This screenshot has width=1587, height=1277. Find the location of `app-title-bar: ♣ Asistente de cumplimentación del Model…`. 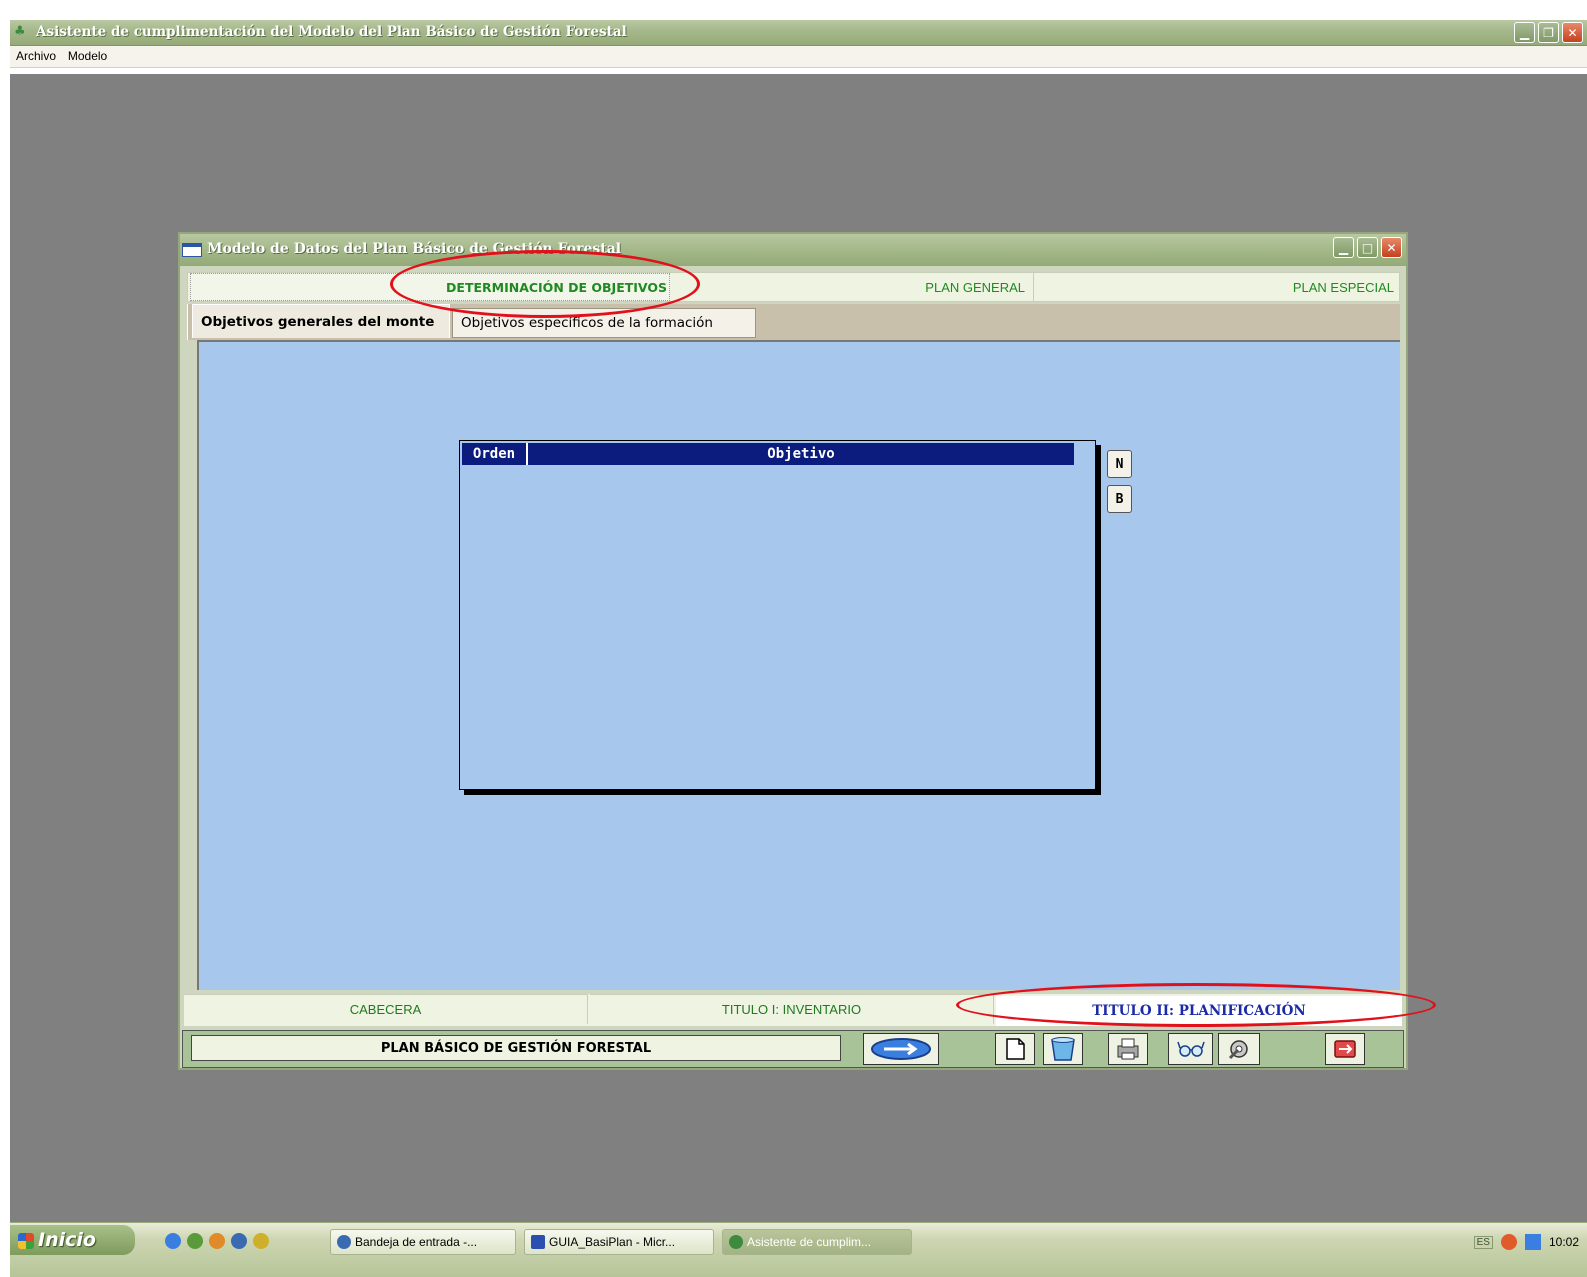

app-title-bar: ♣ Asistente de cumplimentación del Model… is located at coordinates (798, 33).